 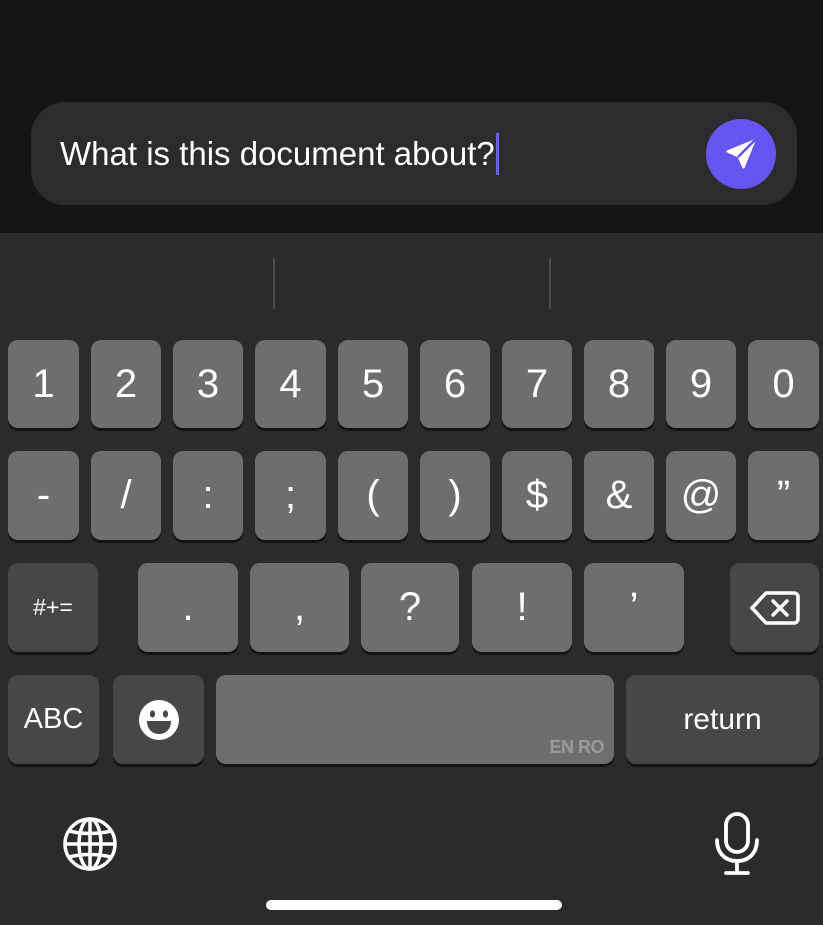 I want to click on key-at: @, so click(x=701, y=495).